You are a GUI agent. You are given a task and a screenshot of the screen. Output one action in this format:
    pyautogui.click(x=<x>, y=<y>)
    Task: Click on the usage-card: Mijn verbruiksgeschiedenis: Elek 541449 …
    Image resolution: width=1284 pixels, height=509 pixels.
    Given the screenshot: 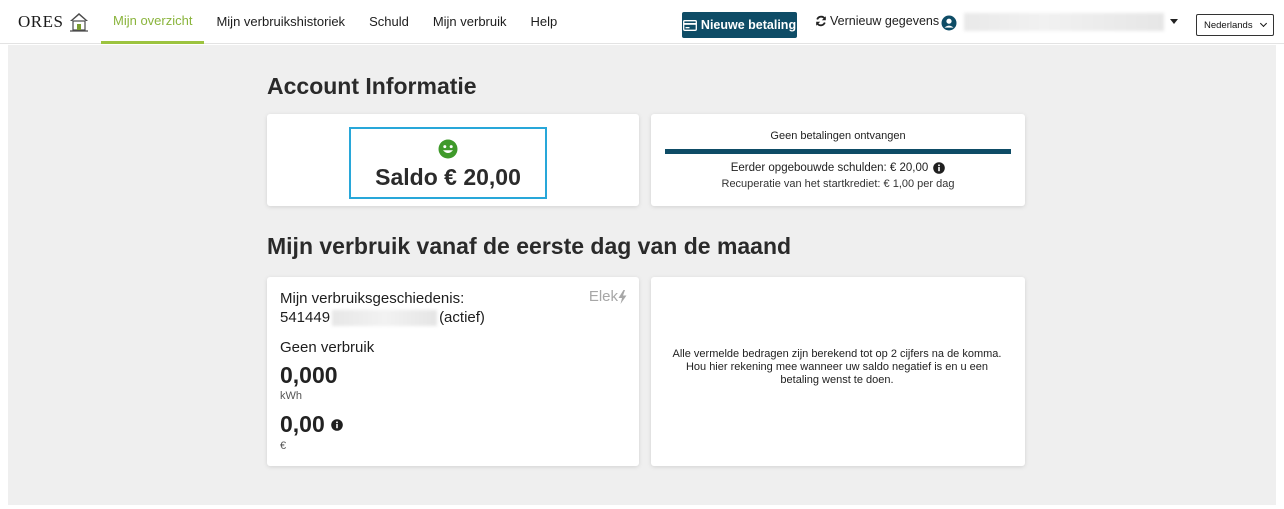 What is the action you would take?
    pyautogui.click(x=453, y=371)
    